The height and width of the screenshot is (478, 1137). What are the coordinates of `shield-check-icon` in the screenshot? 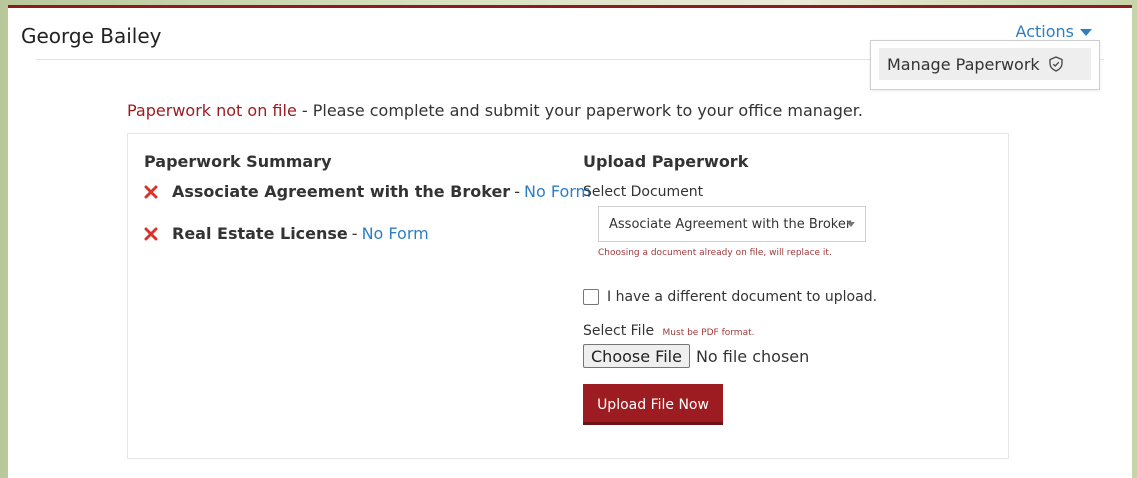 It's located at (1056, 64).